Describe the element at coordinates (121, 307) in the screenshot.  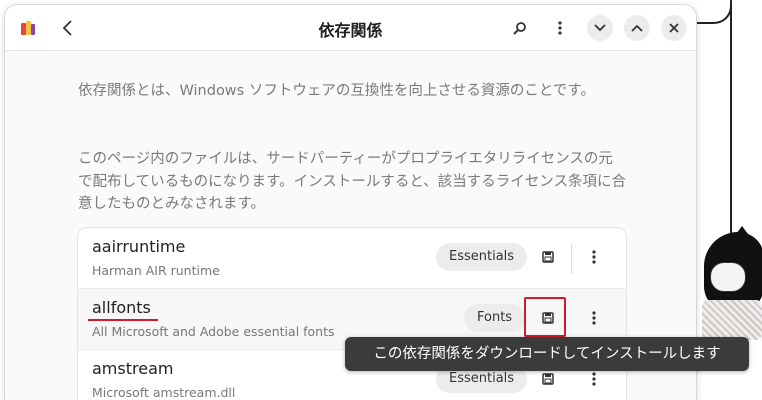
I see `dependency-name: allfonts` at that location.